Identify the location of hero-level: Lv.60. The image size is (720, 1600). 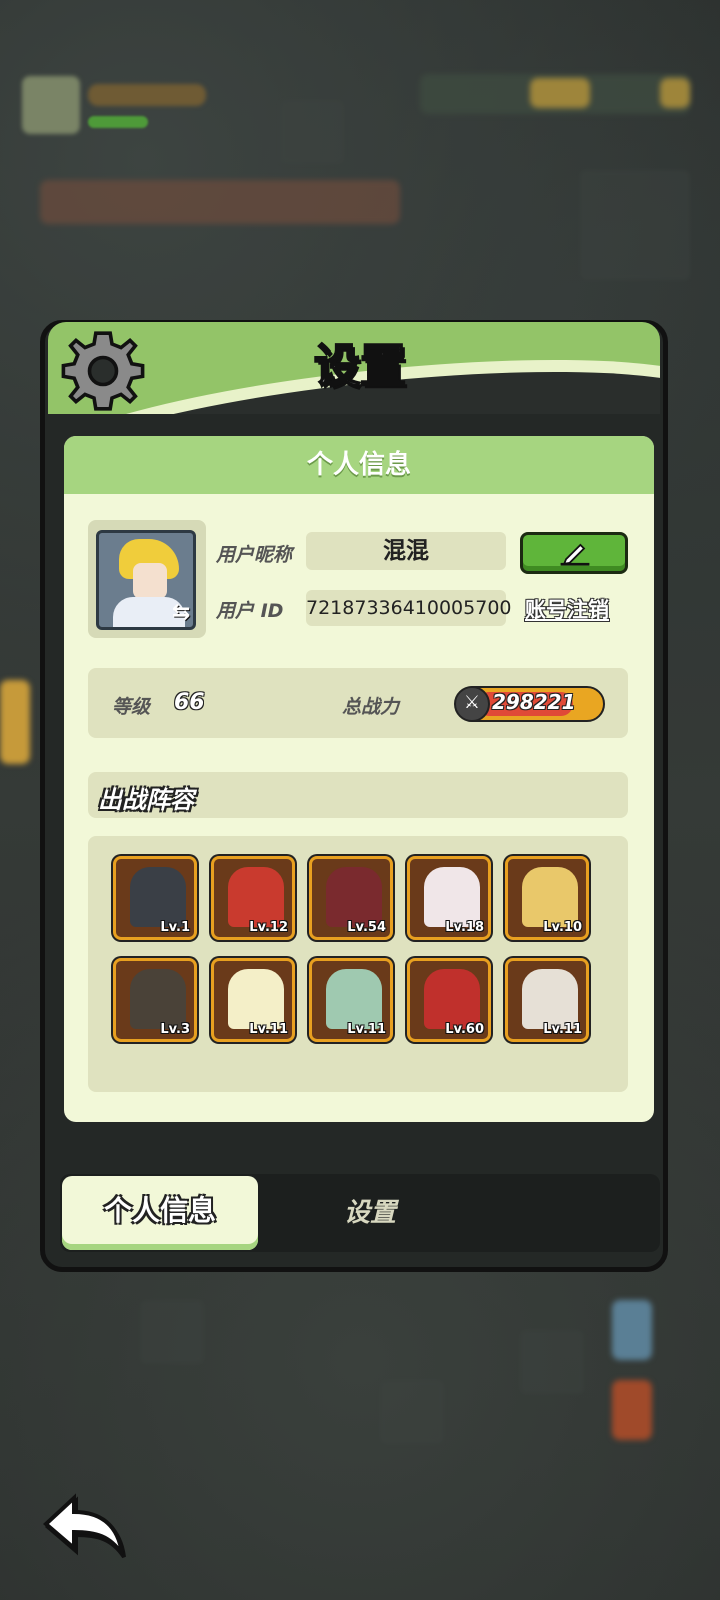
(464, 1029).